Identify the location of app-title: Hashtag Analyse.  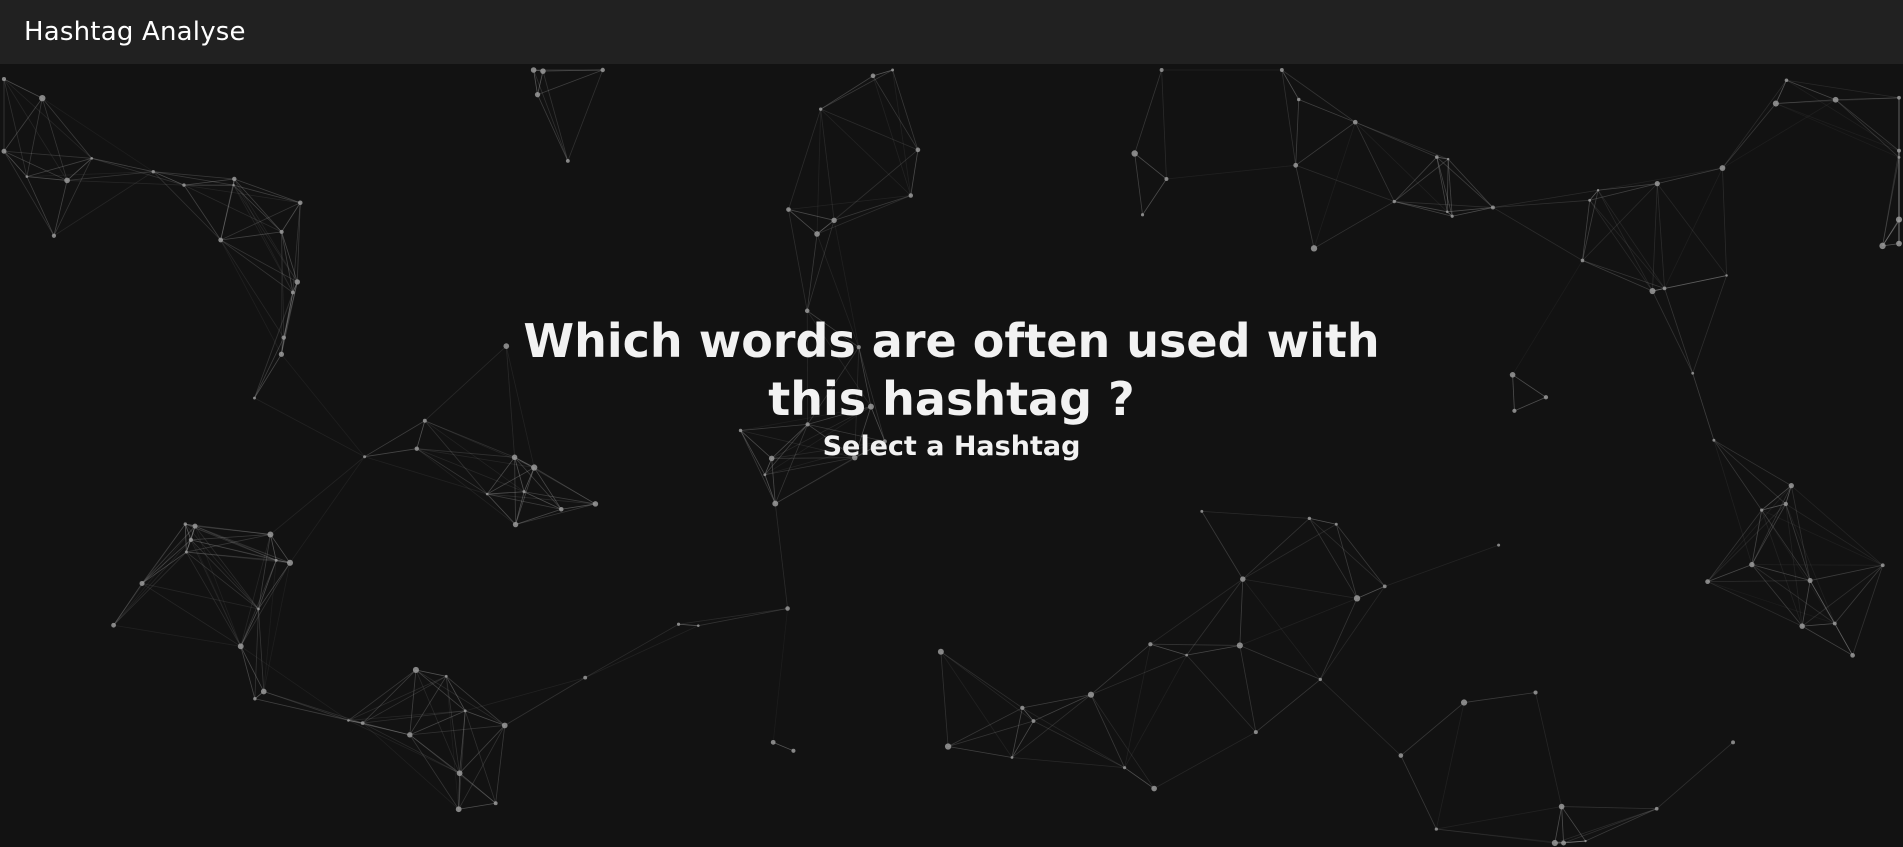
(135, 32).